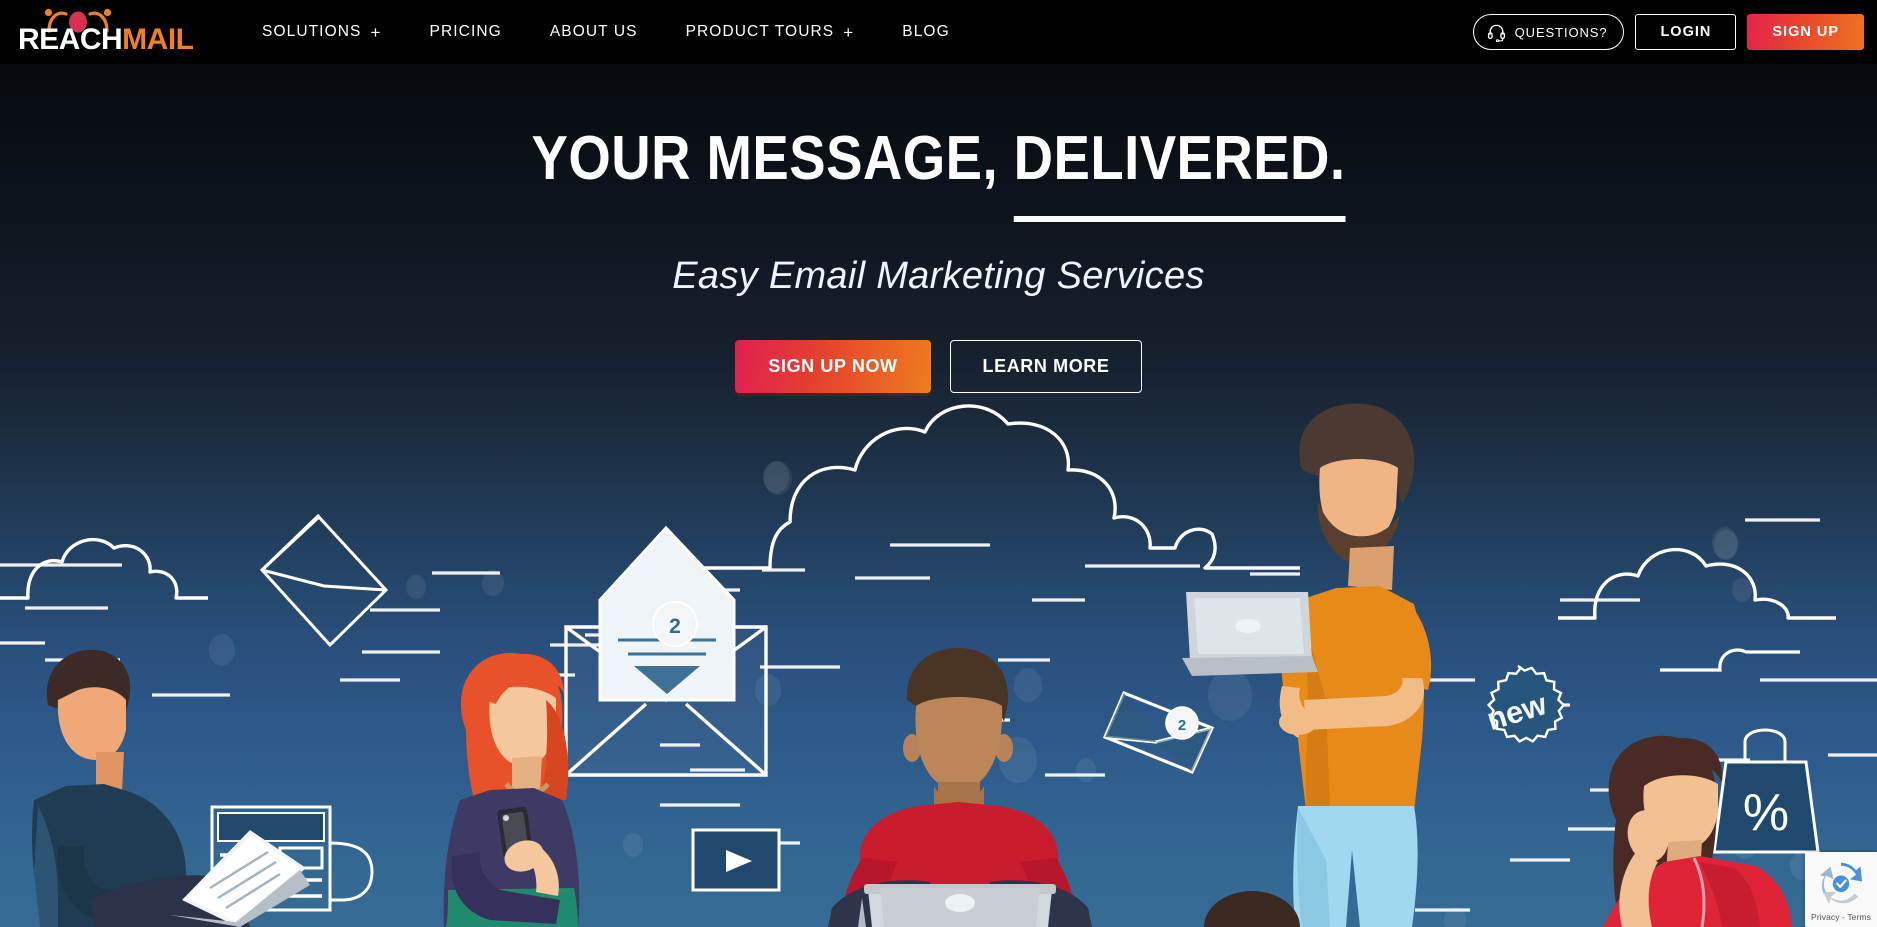 The height and width of the screenshot is (927, 1877). I want to click on logo-text-reach: REACH, so click(70, 39).